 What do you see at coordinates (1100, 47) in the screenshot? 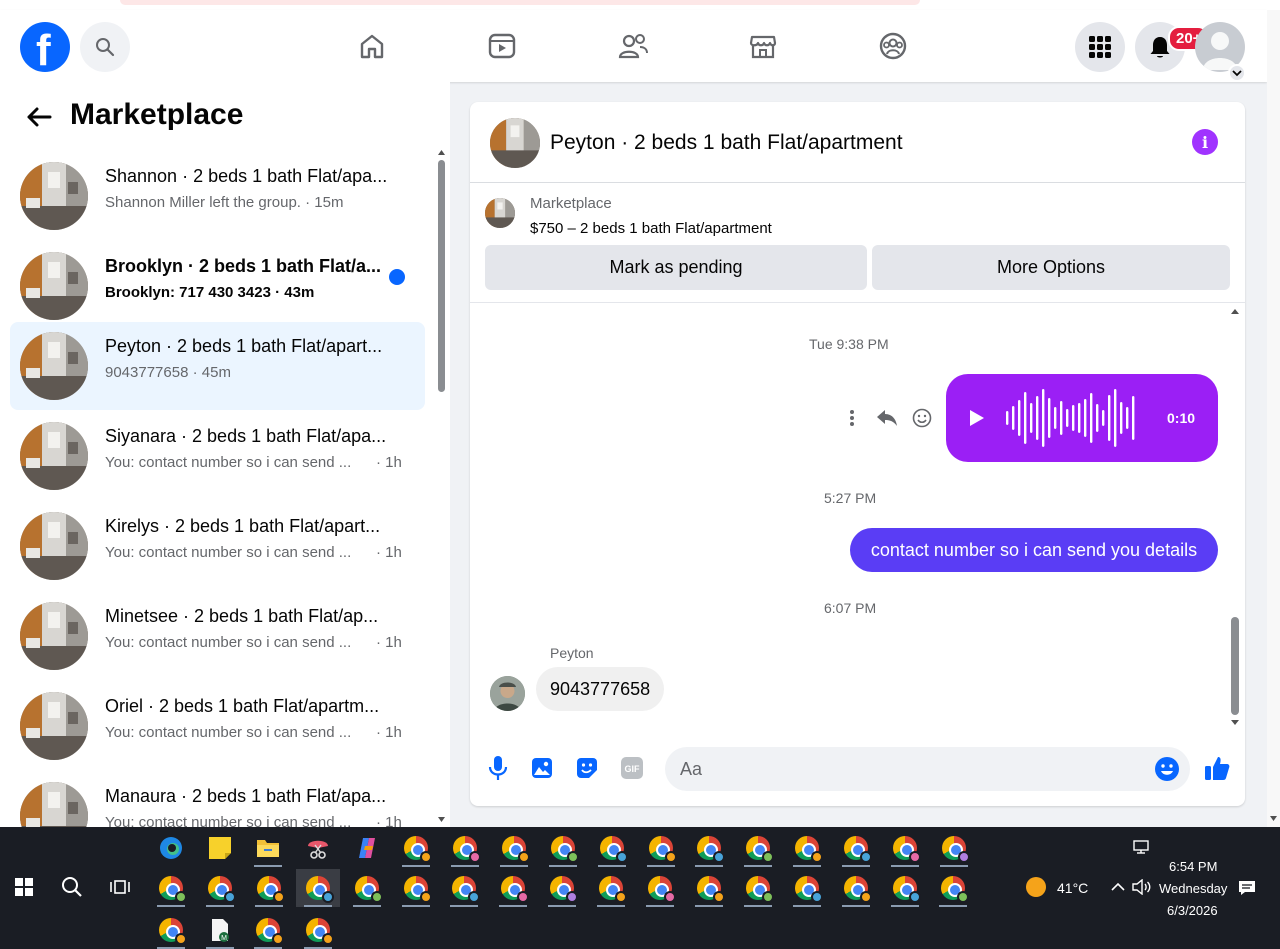
I see `menu-button` at bounding box center [1100, 47].